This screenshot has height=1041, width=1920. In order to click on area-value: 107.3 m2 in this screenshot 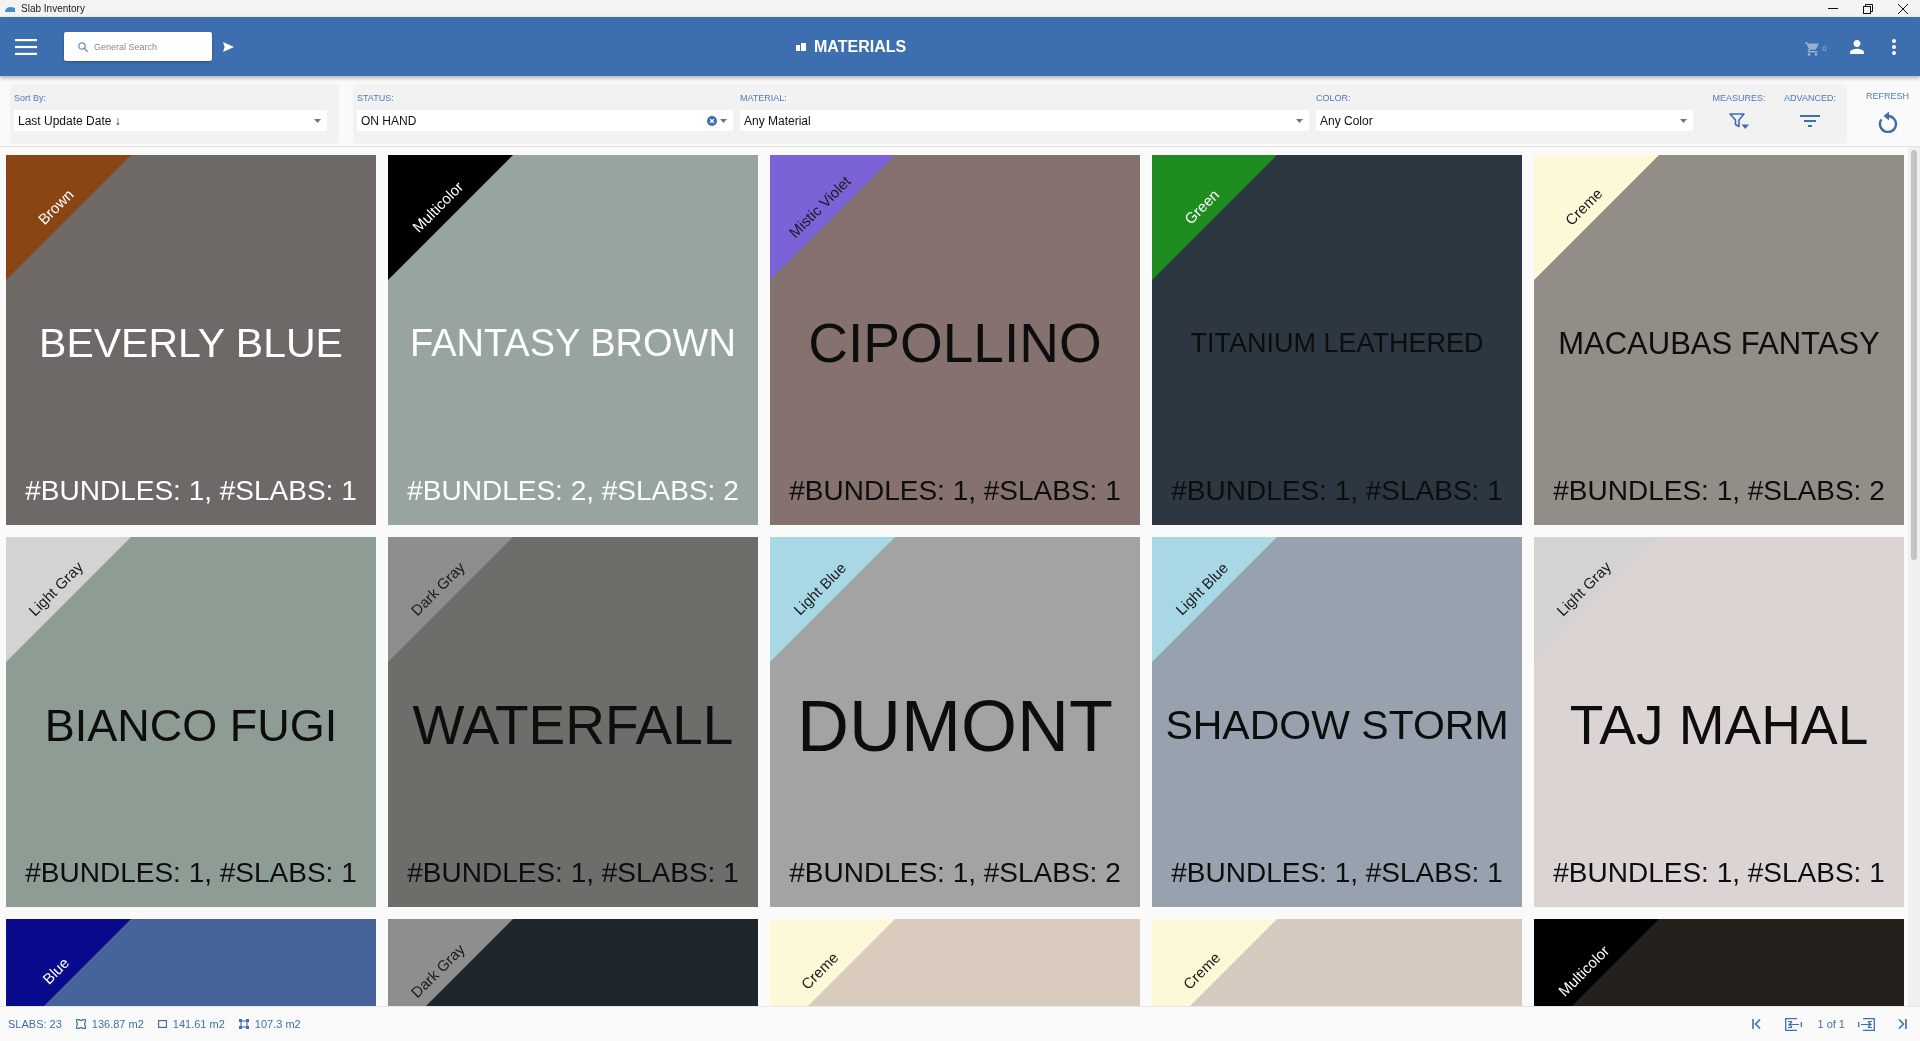, I will do `click(277, 1024)`.